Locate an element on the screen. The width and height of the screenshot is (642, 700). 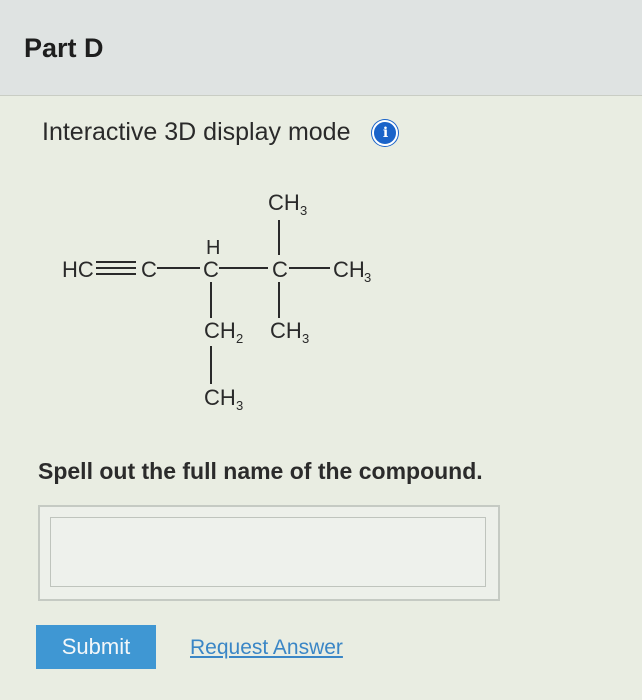
atom-ch3-mid-sub: 3 is located at coordinates (305, 338).